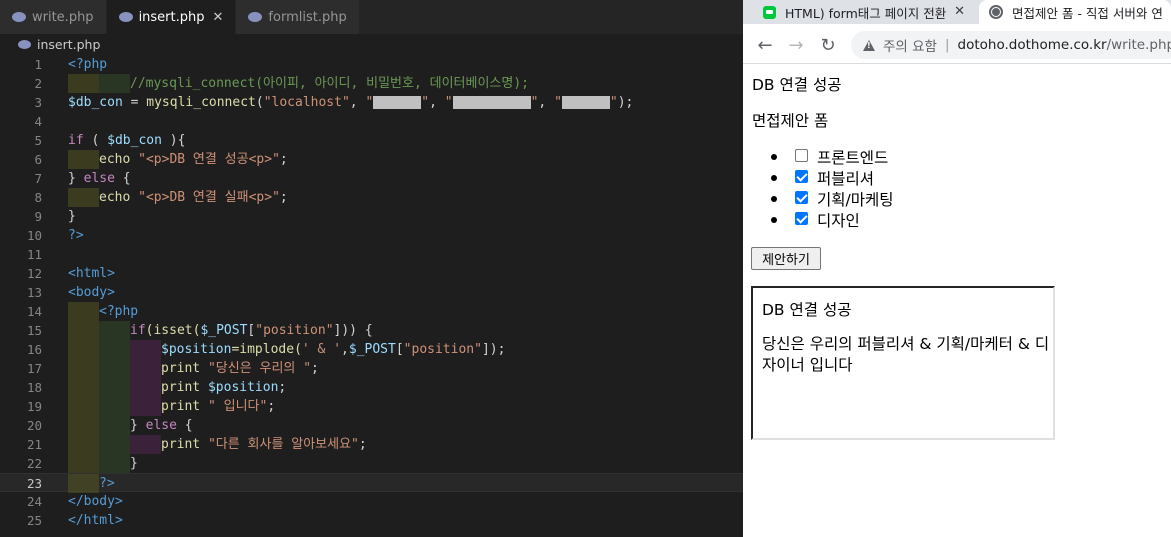  Describe the element at coordinates (371, 483) in the screenshot. I see `code-line-current: 23 ?>` at that location.